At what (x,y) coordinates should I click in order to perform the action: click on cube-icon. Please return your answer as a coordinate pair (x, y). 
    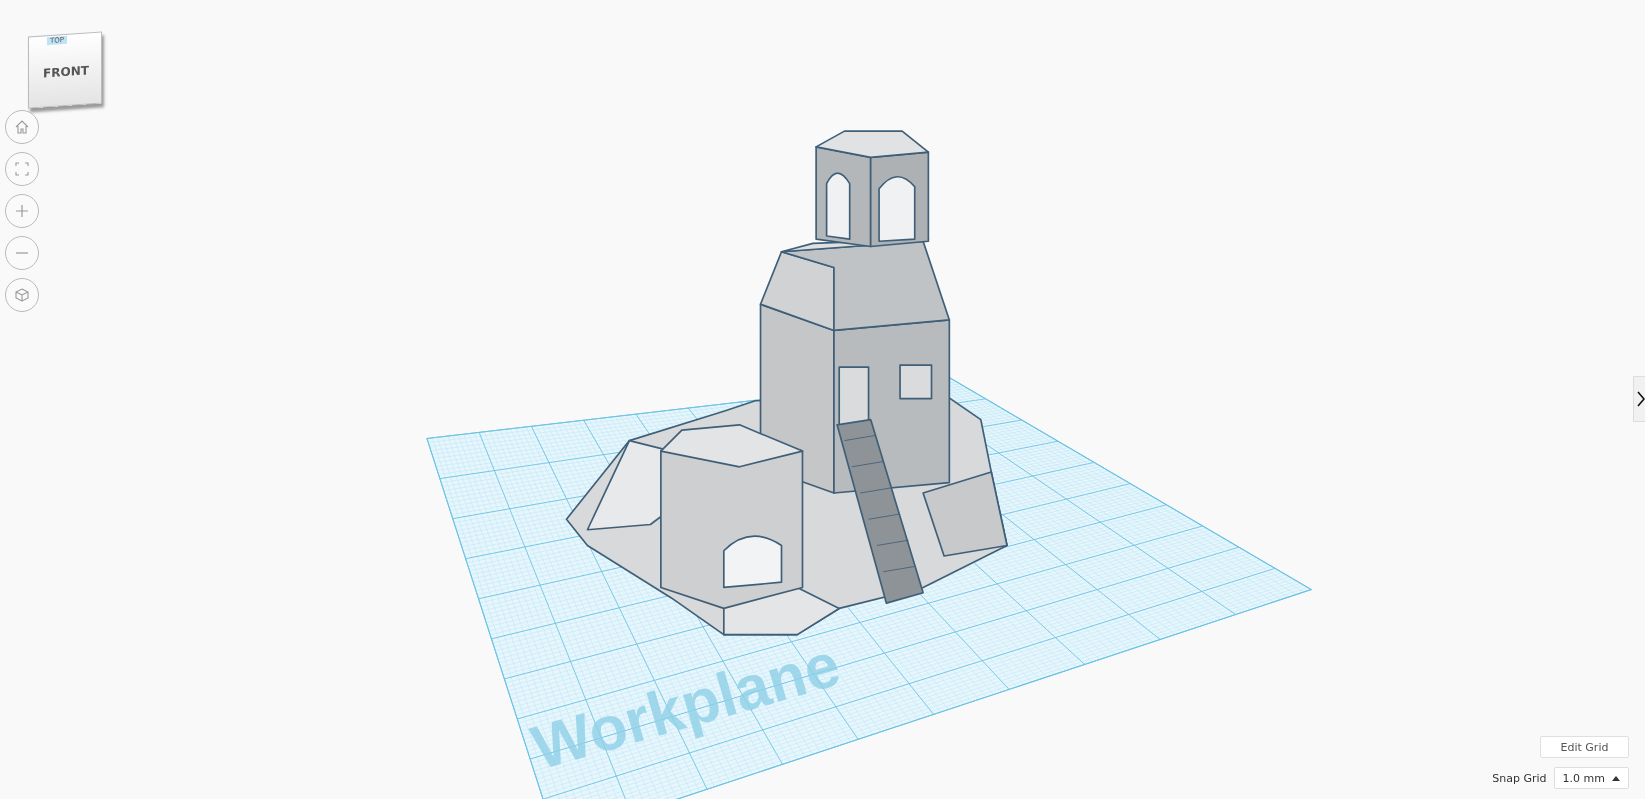
    Looking at the image, I should click on (22, 295).